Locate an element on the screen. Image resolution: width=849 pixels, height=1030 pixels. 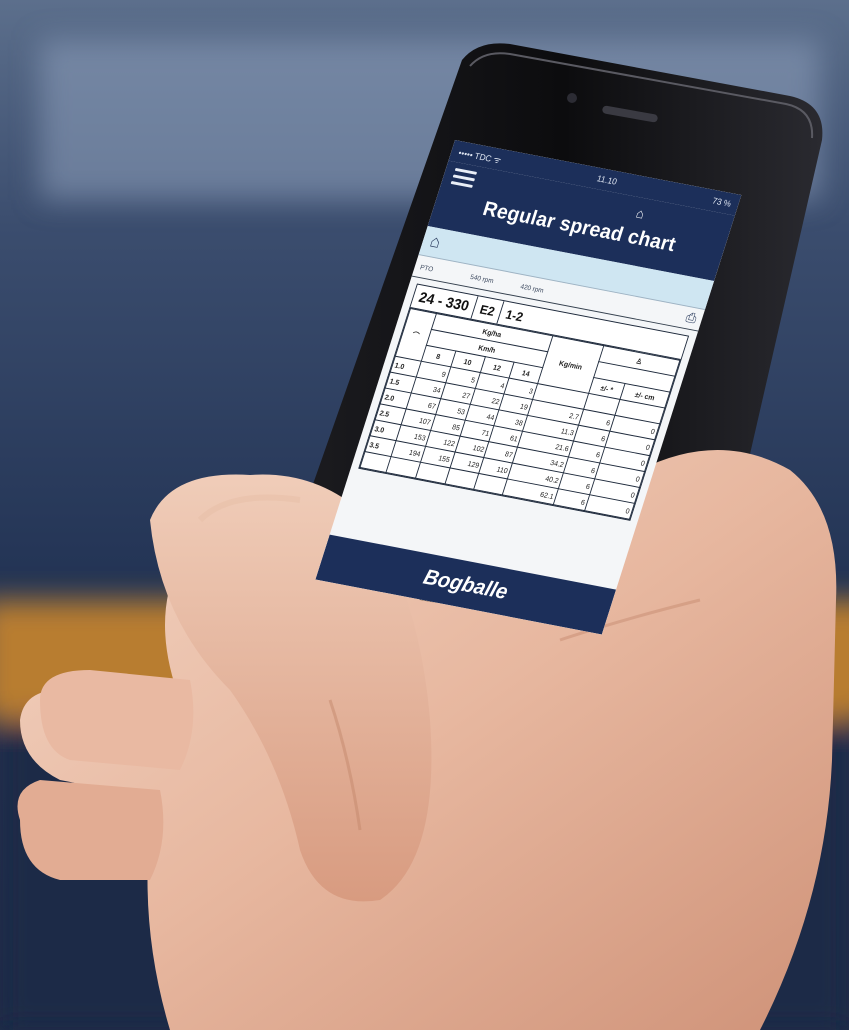
pto-label: PTO is located at coordinates (426, 269).